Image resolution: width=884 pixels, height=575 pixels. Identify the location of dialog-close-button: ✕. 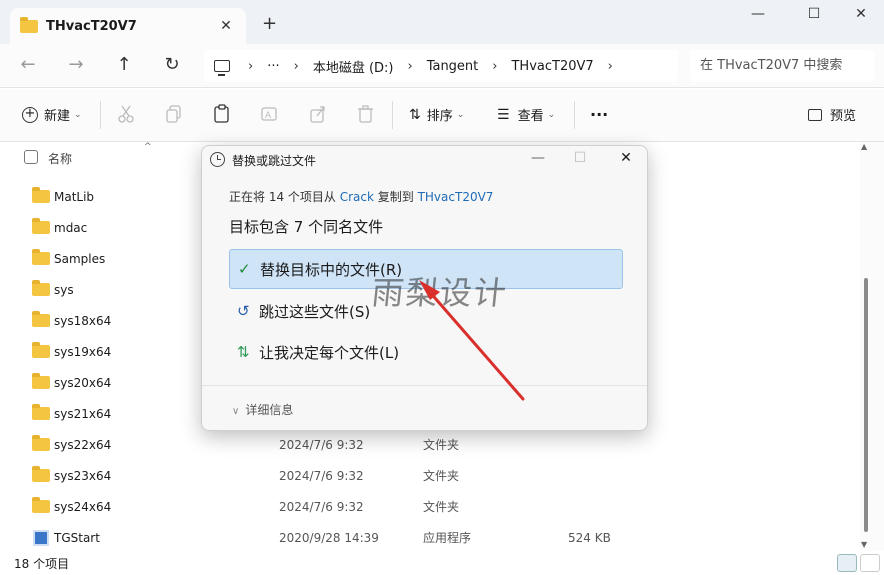
(626, 158).